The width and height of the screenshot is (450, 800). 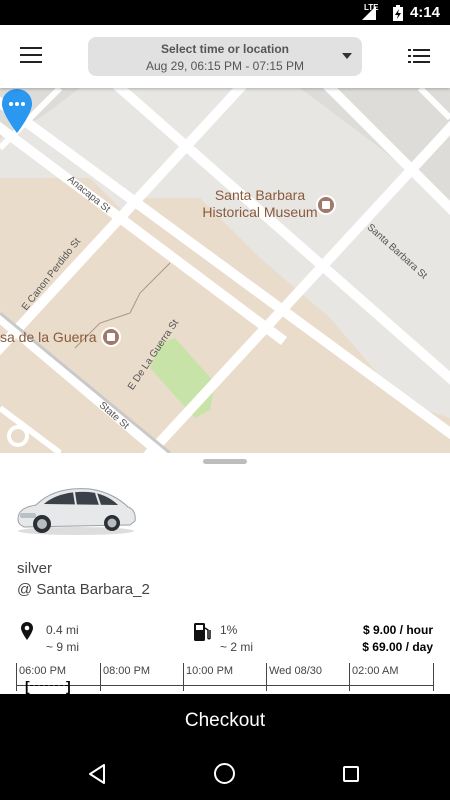 What do you see at coordinates (49, 685) in the screenshot?
I see `selection-range` at bounding box center [49, 685].